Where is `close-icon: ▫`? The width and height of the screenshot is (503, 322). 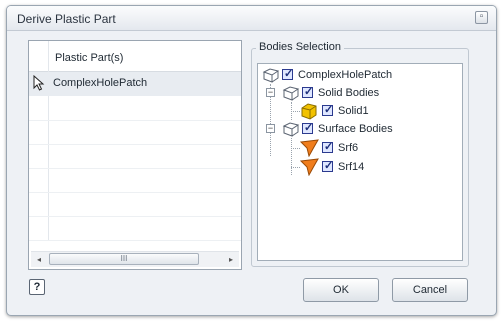
close-icon: ▫ is located at coordinates (481, 16).